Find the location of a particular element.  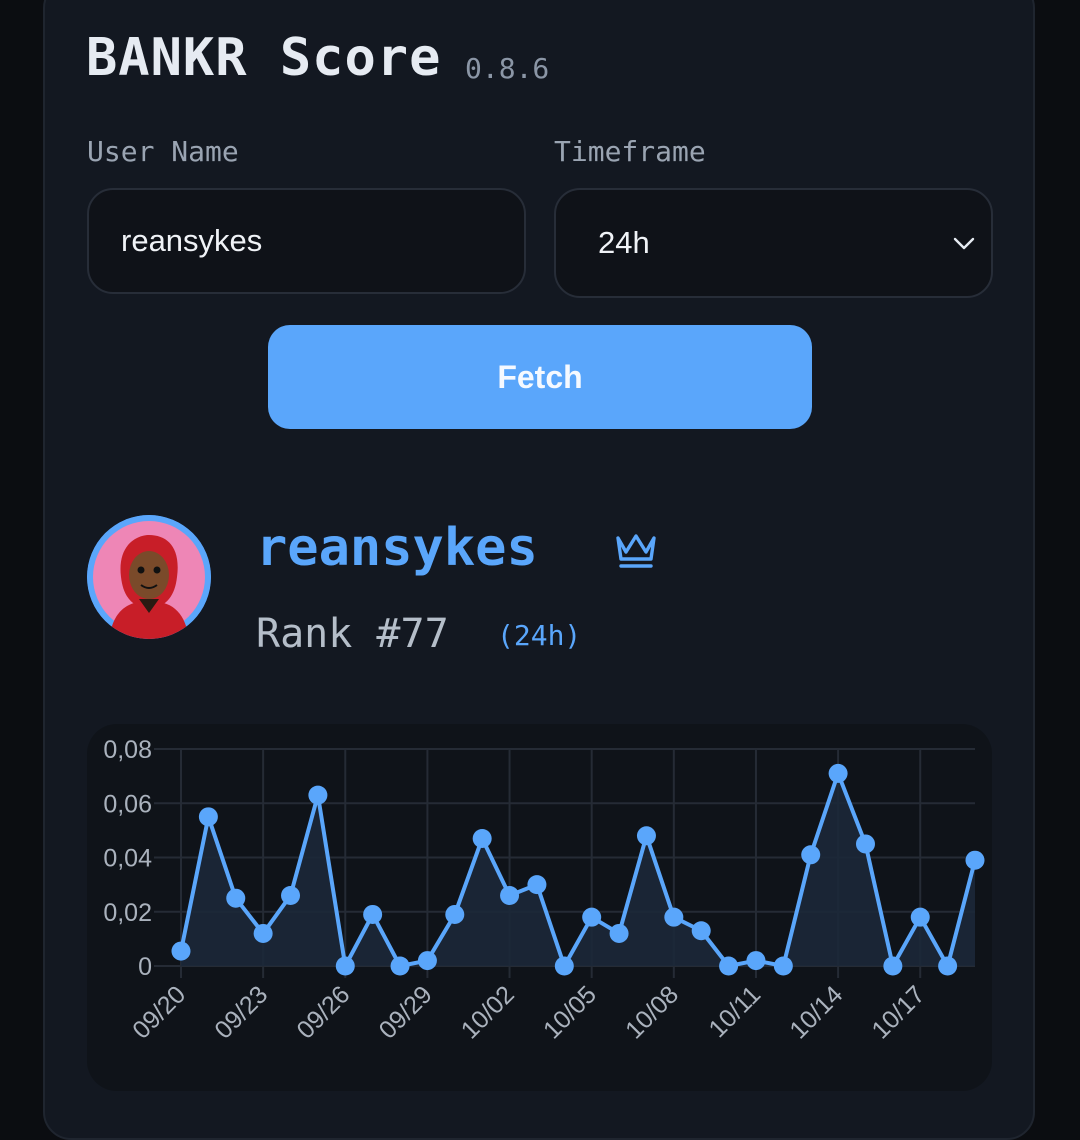

y-tick-label: 0,02 is located at coordinates (127, 913).